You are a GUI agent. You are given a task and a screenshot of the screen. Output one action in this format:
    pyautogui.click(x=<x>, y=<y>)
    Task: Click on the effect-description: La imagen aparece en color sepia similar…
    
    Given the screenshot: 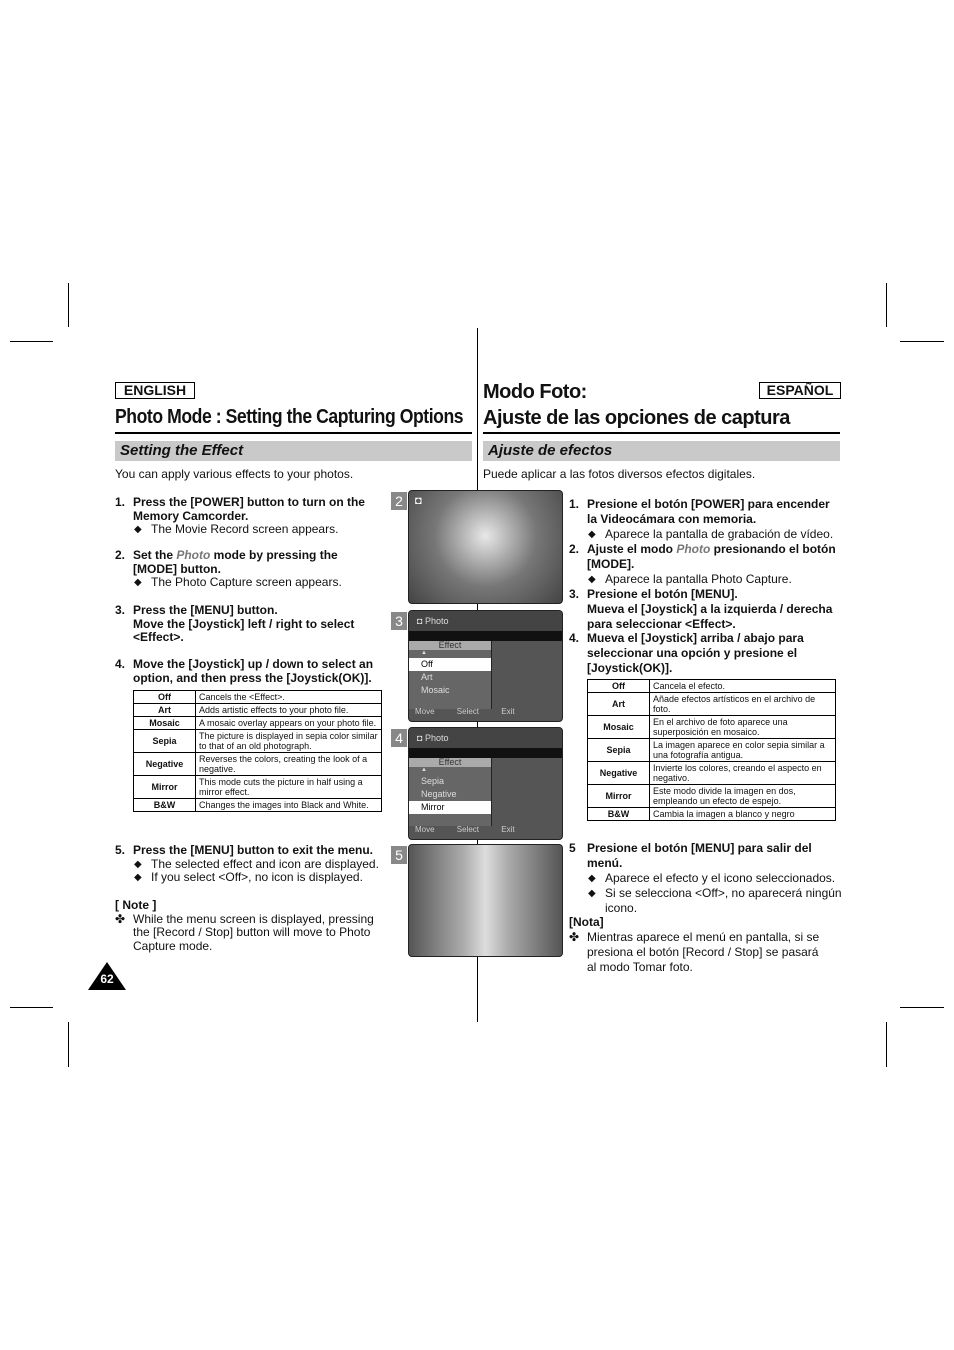 What is the action you would take?
    pyautogui.click(x=742, y=750)
    